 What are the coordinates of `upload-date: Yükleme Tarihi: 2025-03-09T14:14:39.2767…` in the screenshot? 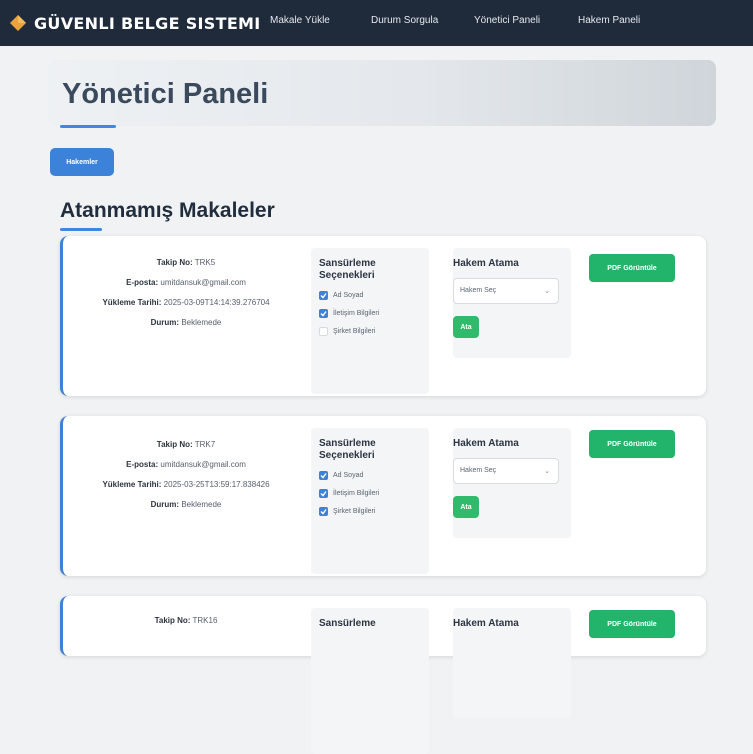 It's located at (186, 302).